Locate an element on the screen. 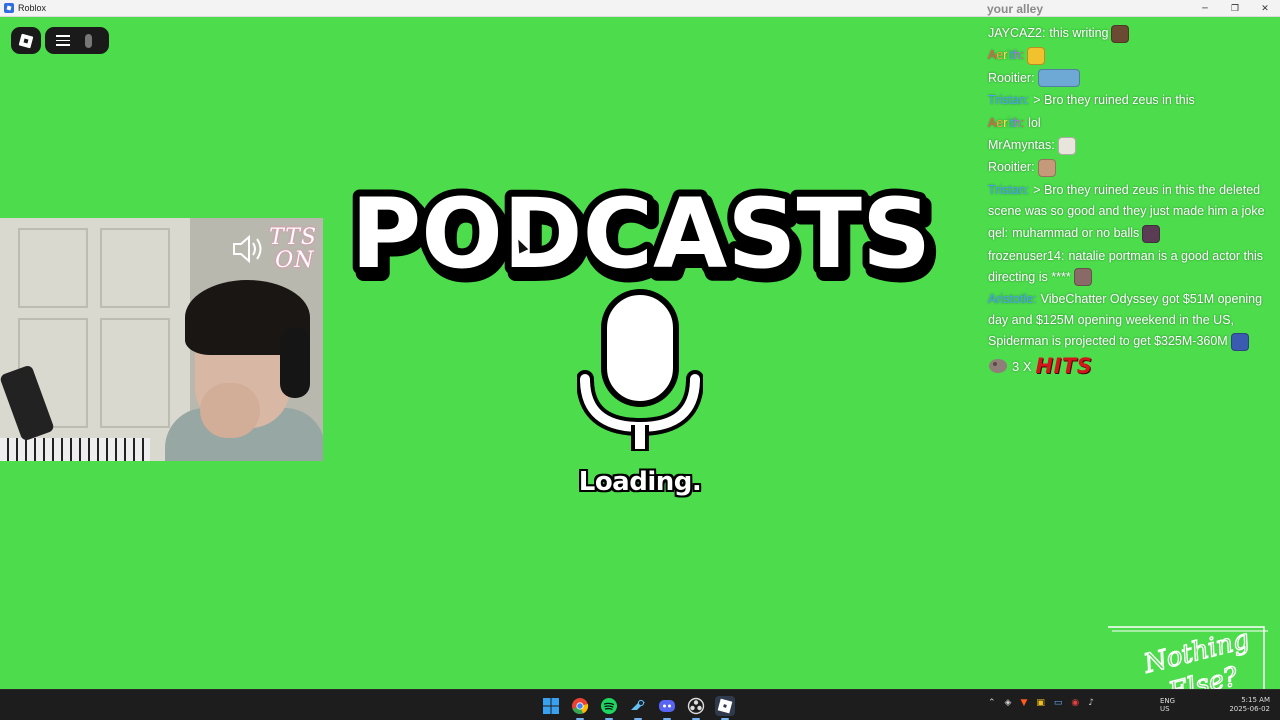  big-microphone-icon is located at coordinates (640, 370).